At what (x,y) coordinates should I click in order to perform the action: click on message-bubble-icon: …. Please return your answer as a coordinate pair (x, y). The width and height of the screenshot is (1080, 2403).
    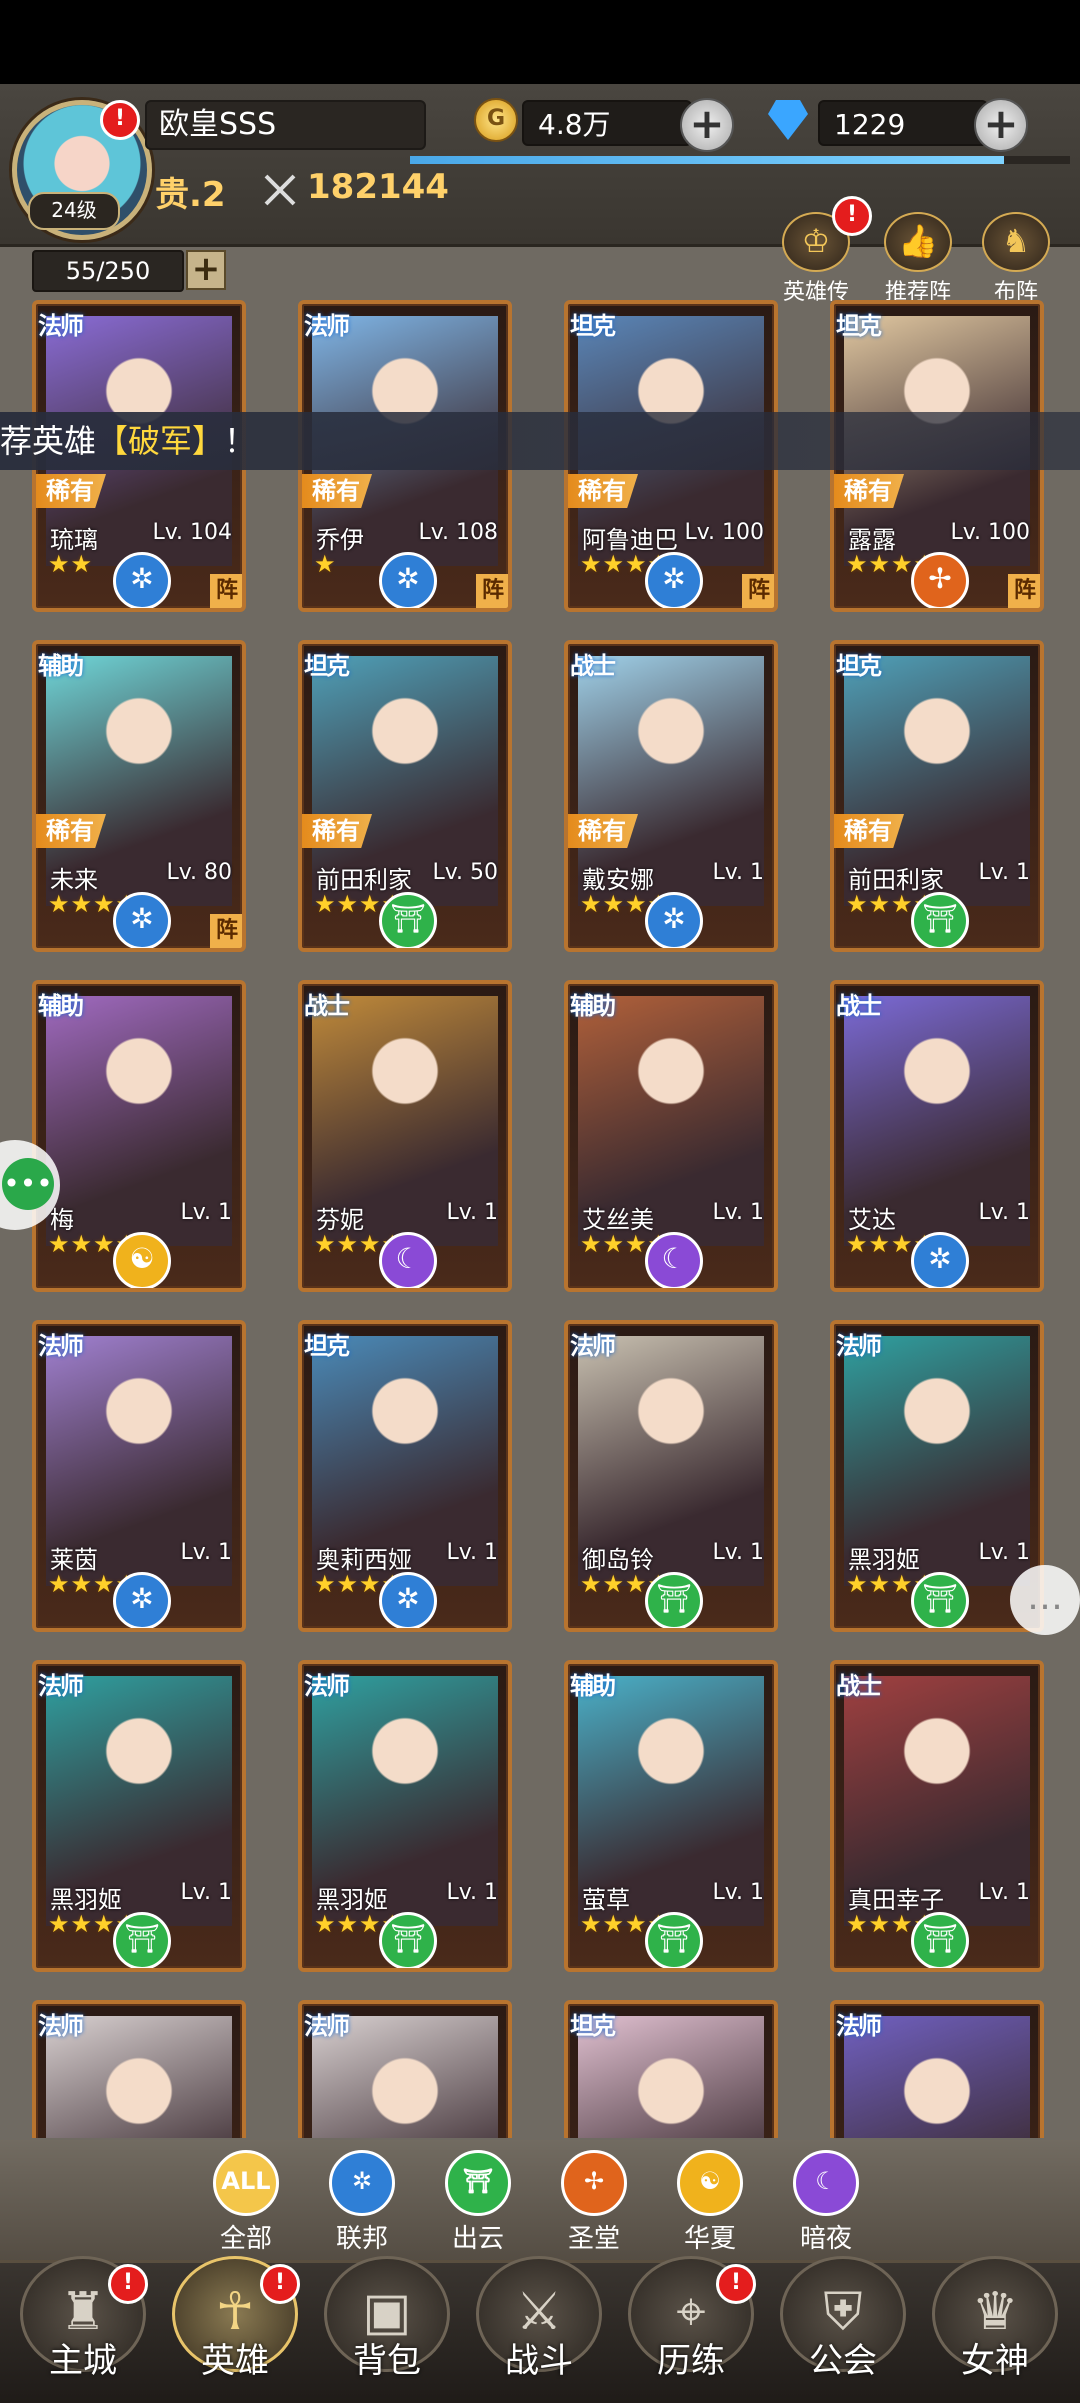
    Looking at the image, I should click on (1045, 1597).